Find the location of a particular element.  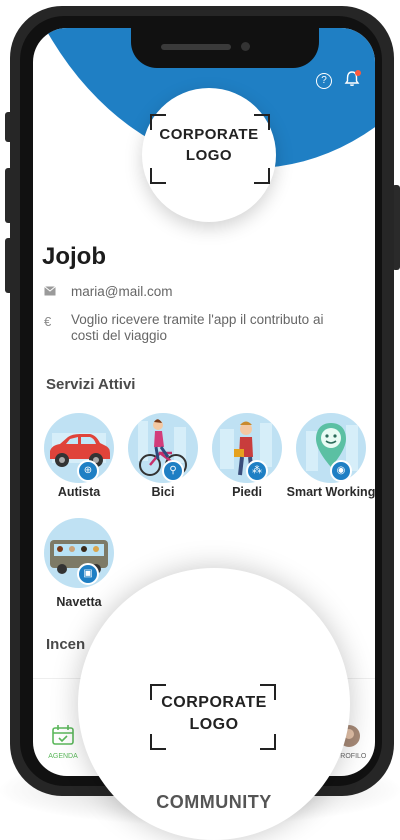

logo-text-line2: LOGO is located at coordinates (209, 155).